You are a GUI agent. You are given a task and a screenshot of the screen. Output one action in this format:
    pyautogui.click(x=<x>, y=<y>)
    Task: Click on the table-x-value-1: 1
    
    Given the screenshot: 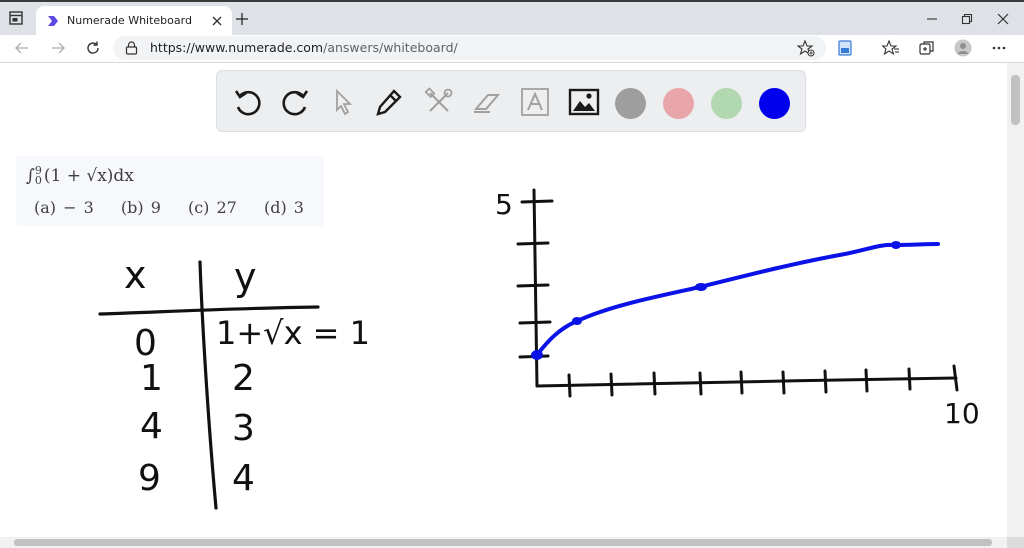 What is the action you would take?
    pyautogui.click(x=151, y=378)
    